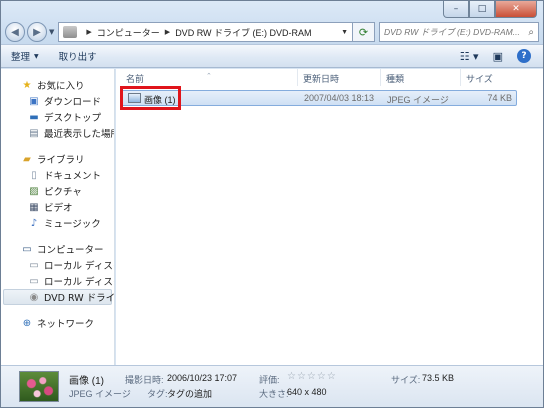 This screenshot has width=544, height=408. Describe the element at coordinates (312, 376) in the screenshot. I see `rating-stars-icon: ☆☆☆☆☆` at that location.